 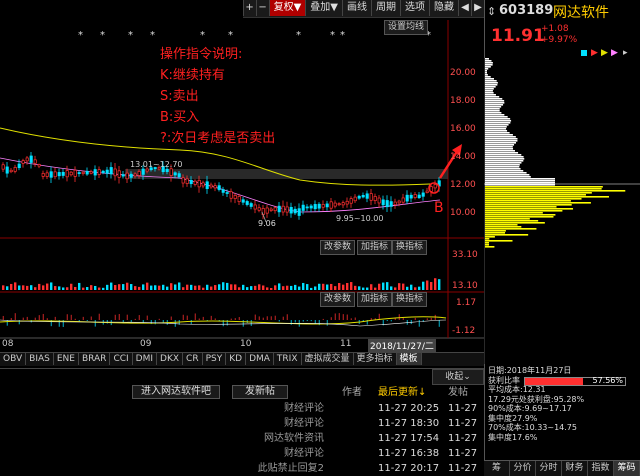 What do you see at coordinates (352, 392) in the screenshot?
I see `author-column-header: 作者` at bounding box center [352, 392].